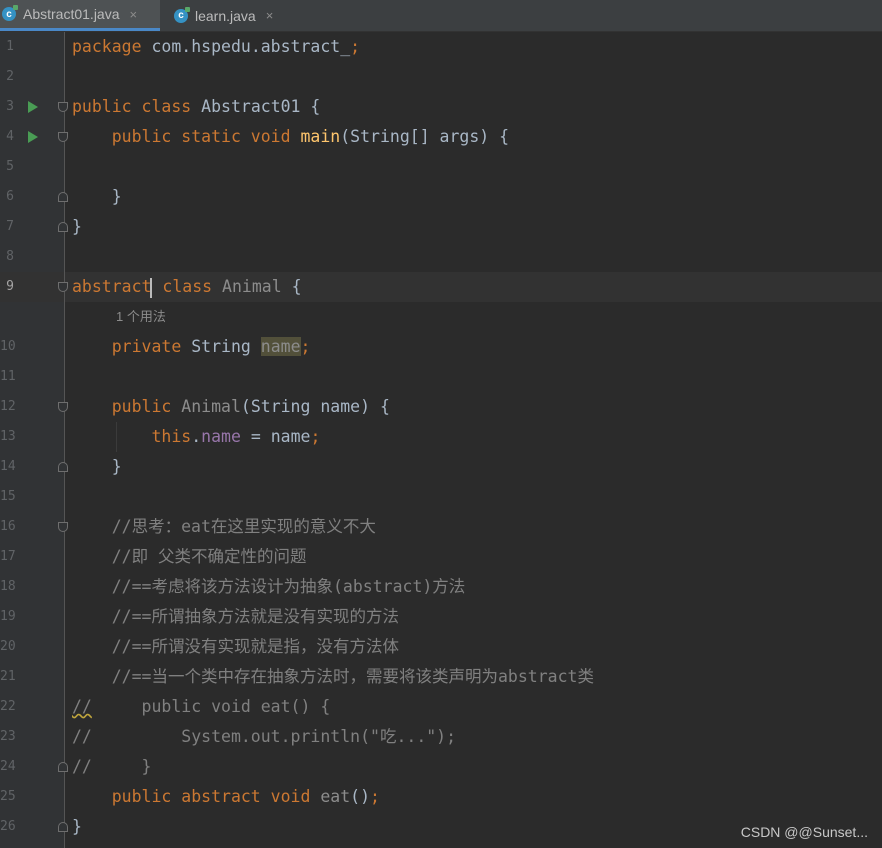 The height and width of the screenshot is (848, 882). What do you see at coordinates (269, 586) in the screenshot?
I see `comment-line-18: //==考虑将该方法设计为抽象(abstract)方法` at bounding box center [269, 586].